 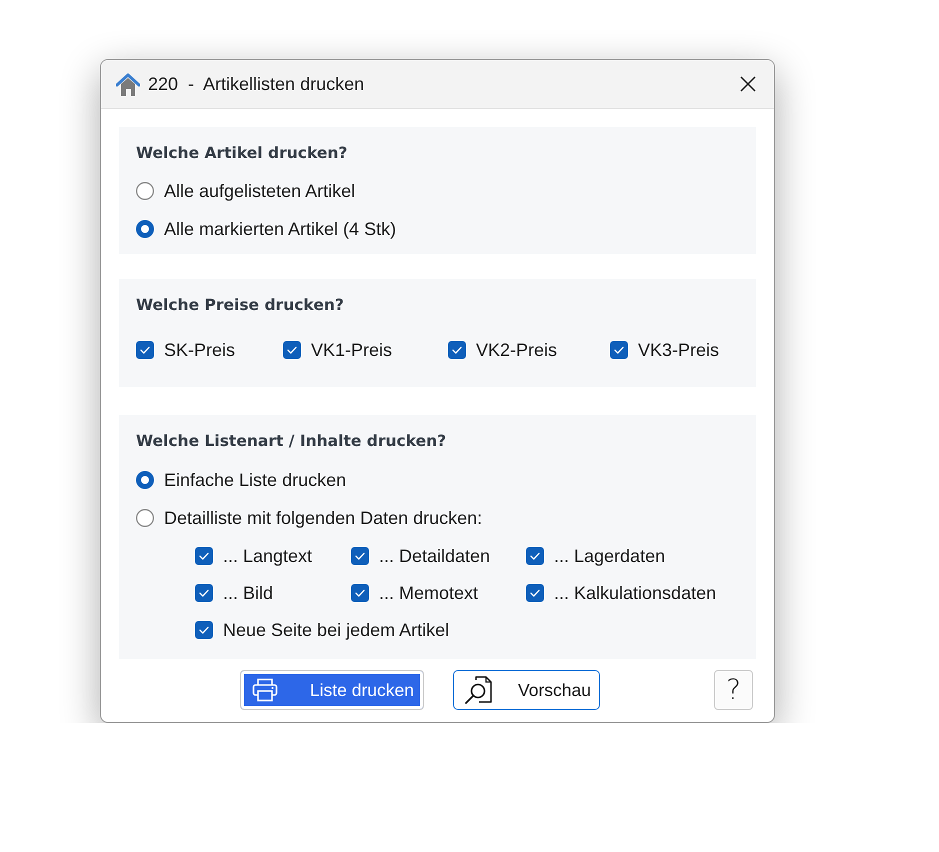 I want to click on help-button: ?, so click(x=733, y=690).